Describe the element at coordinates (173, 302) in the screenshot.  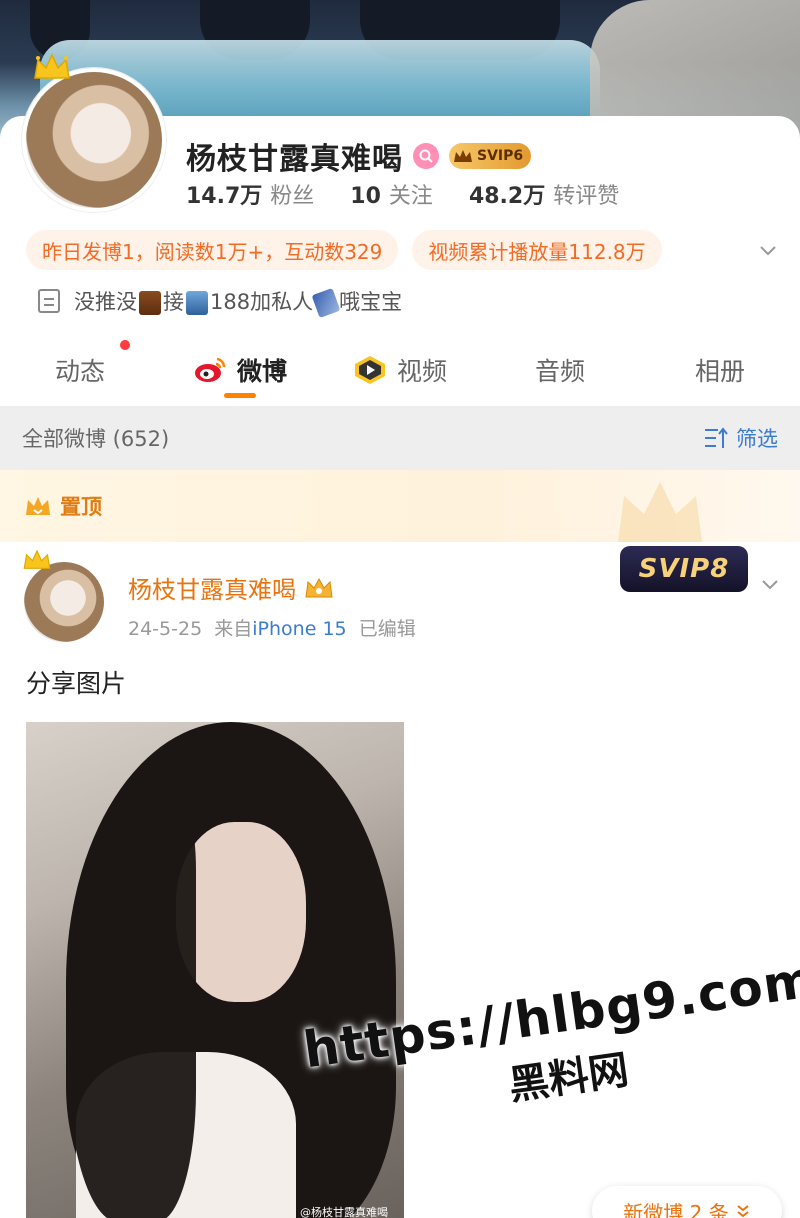
I see `bio-part: 接` at that location.